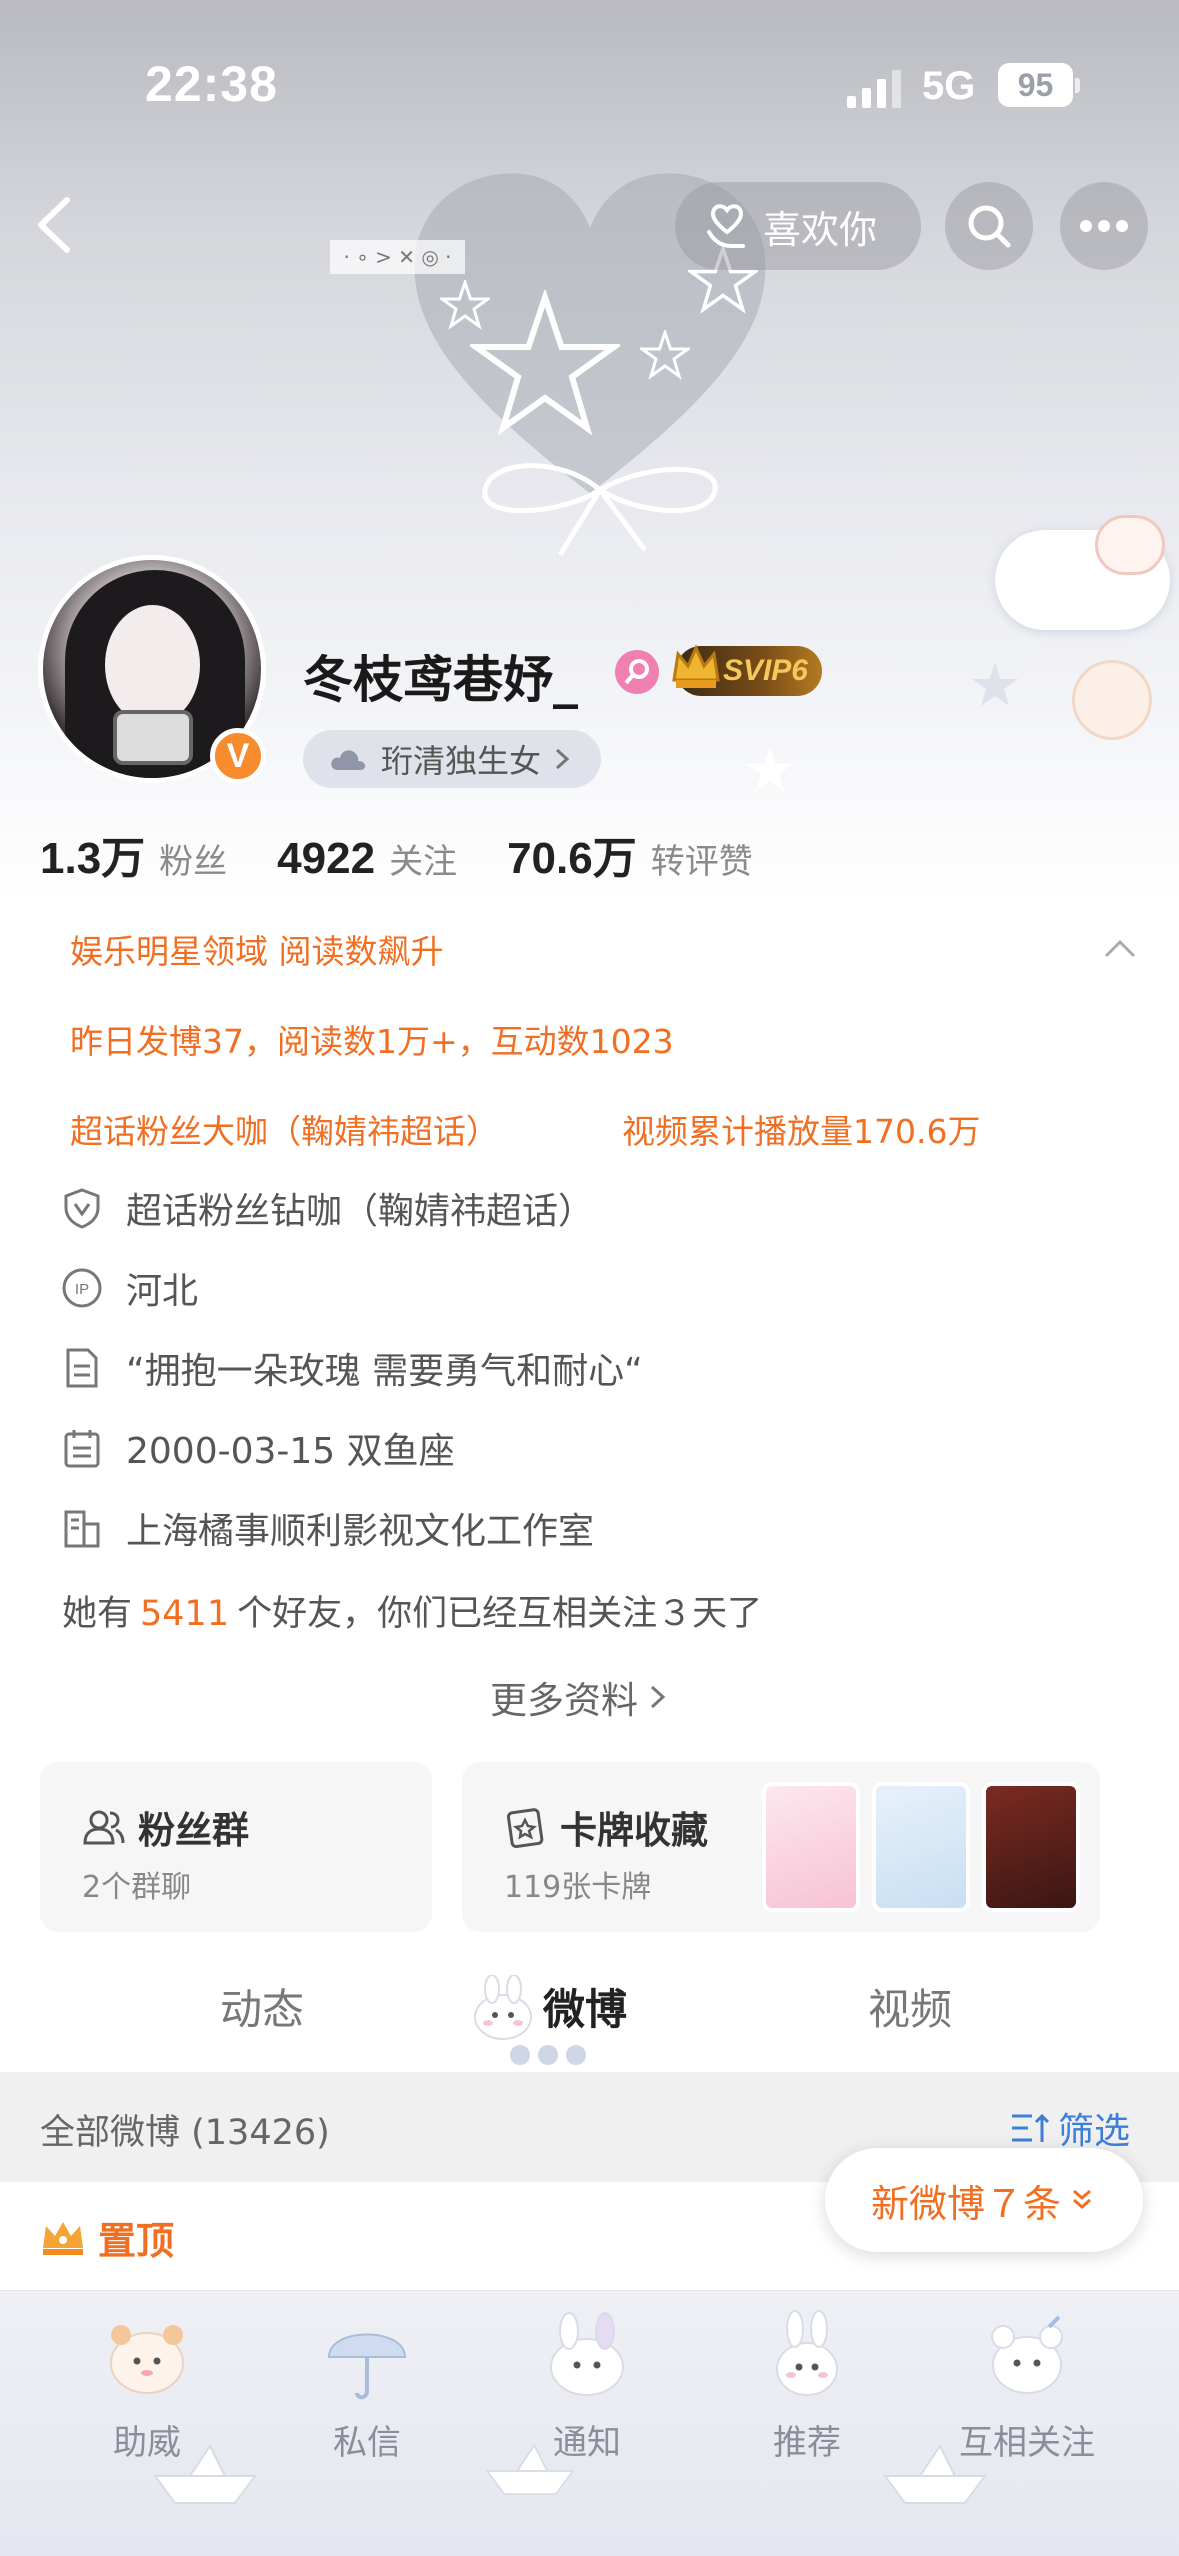 The height and width of the screenshot is (2556, 1179). I want to click on avatar-face, so click(152, 665).